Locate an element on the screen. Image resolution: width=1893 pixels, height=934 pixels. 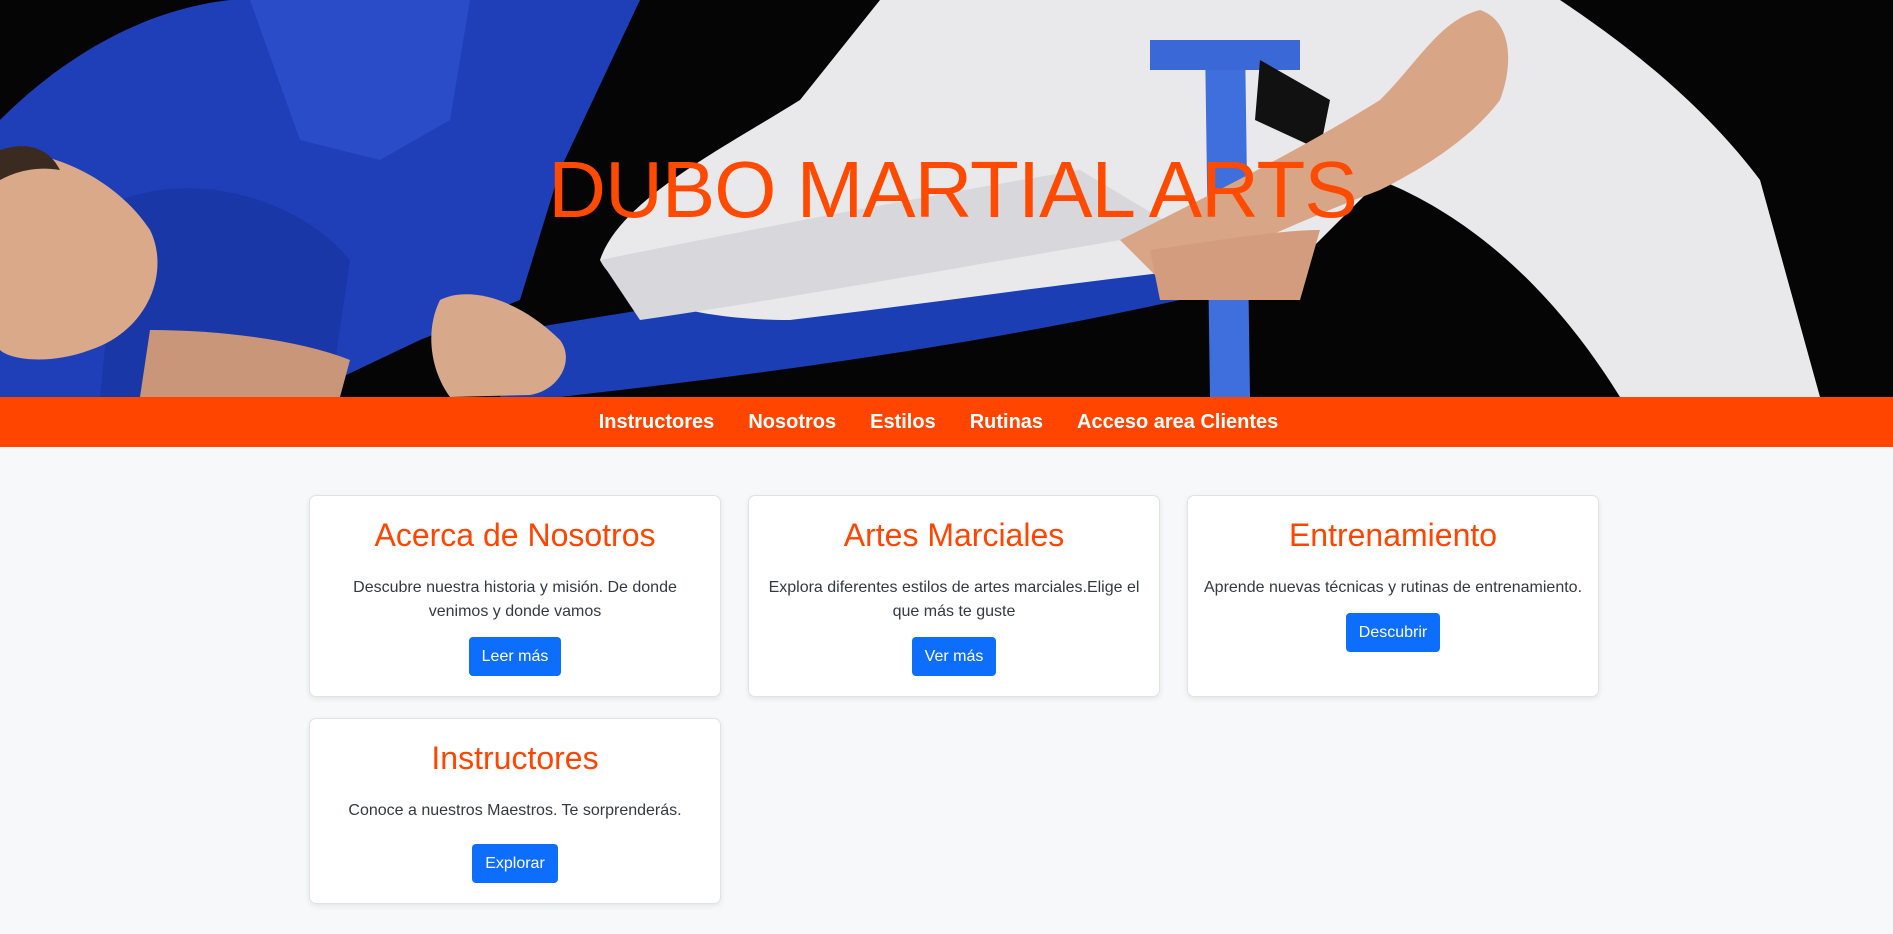
card-title: Entrenamiento is located at coordinates (1393, 535).